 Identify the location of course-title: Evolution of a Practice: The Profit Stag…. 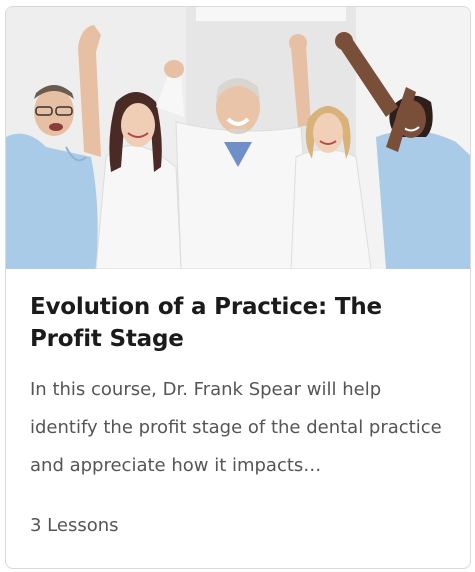
(238, 323).